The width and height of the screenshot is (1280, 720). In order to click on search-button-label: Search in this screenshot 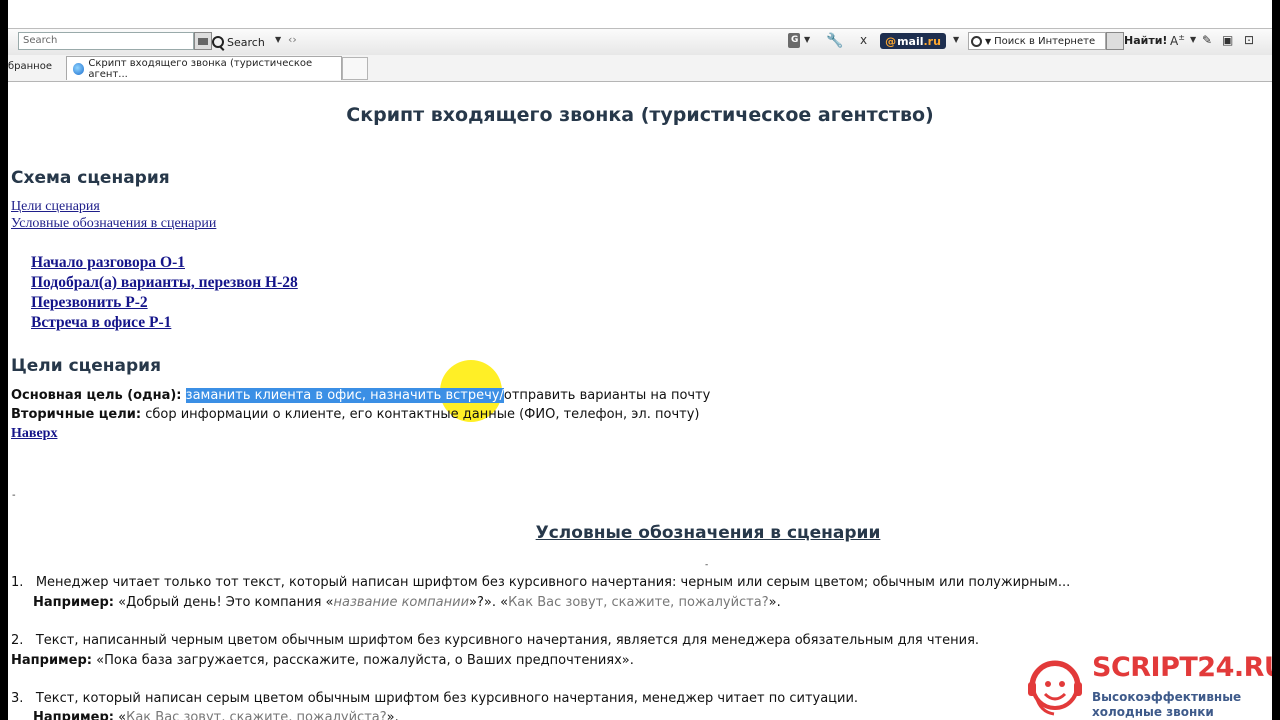, I will do `click(246, 42)`.